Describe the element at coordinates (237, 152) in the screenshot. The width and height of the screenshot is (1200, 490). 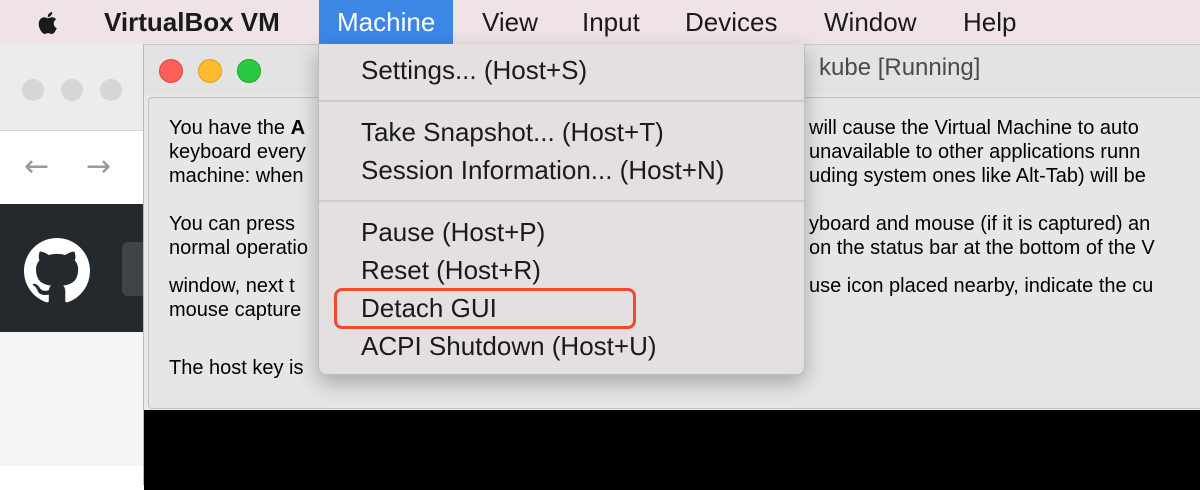
I see `vm-text-line: keyboard every` at that location.